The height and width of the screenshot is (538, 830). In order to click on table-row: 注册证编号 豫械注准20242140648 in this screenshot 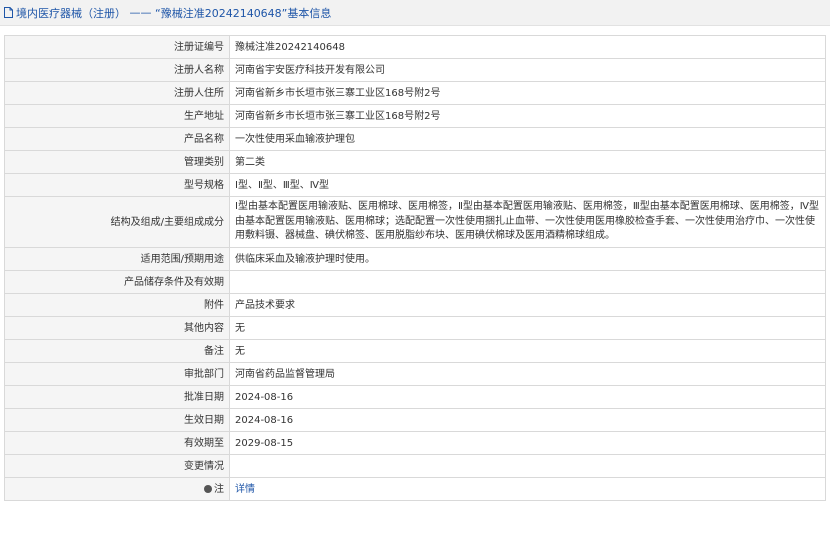, I will do `click(415, 47)`.